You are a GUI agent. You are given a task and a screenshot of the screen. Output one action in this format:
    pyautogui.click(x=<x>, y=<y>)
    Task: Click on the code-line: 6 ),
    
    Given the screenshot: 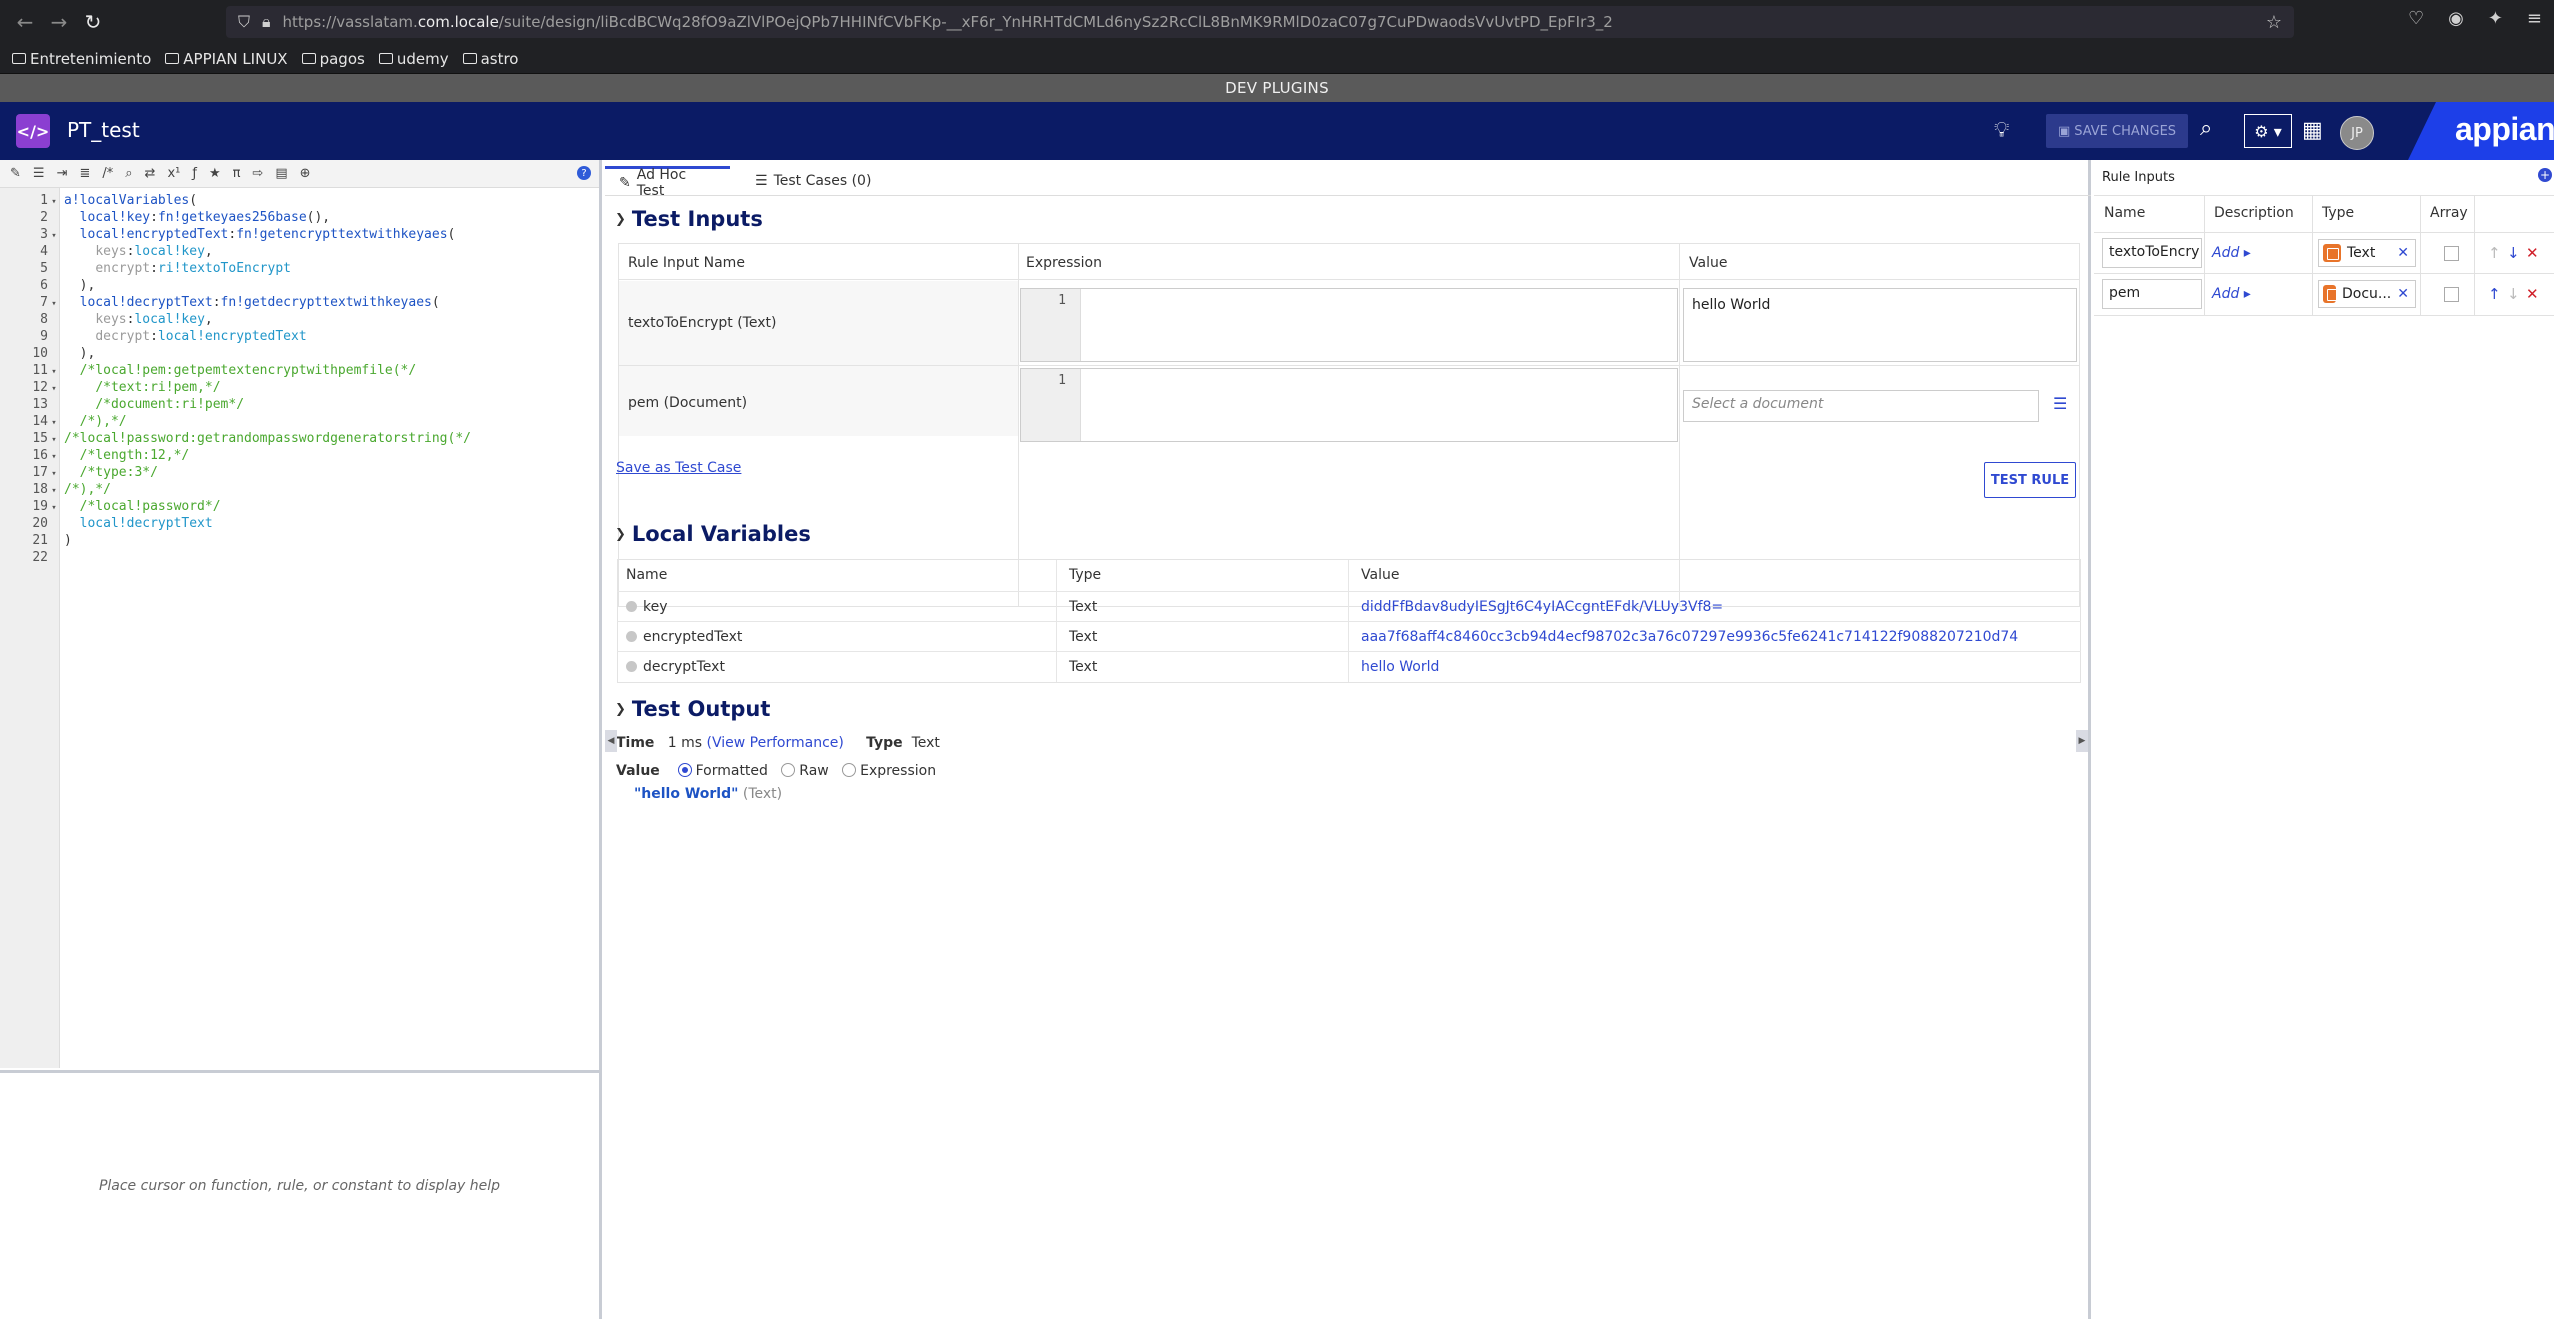 What is the action you would take?
    pyautogui.click(x=299, y=285)
    